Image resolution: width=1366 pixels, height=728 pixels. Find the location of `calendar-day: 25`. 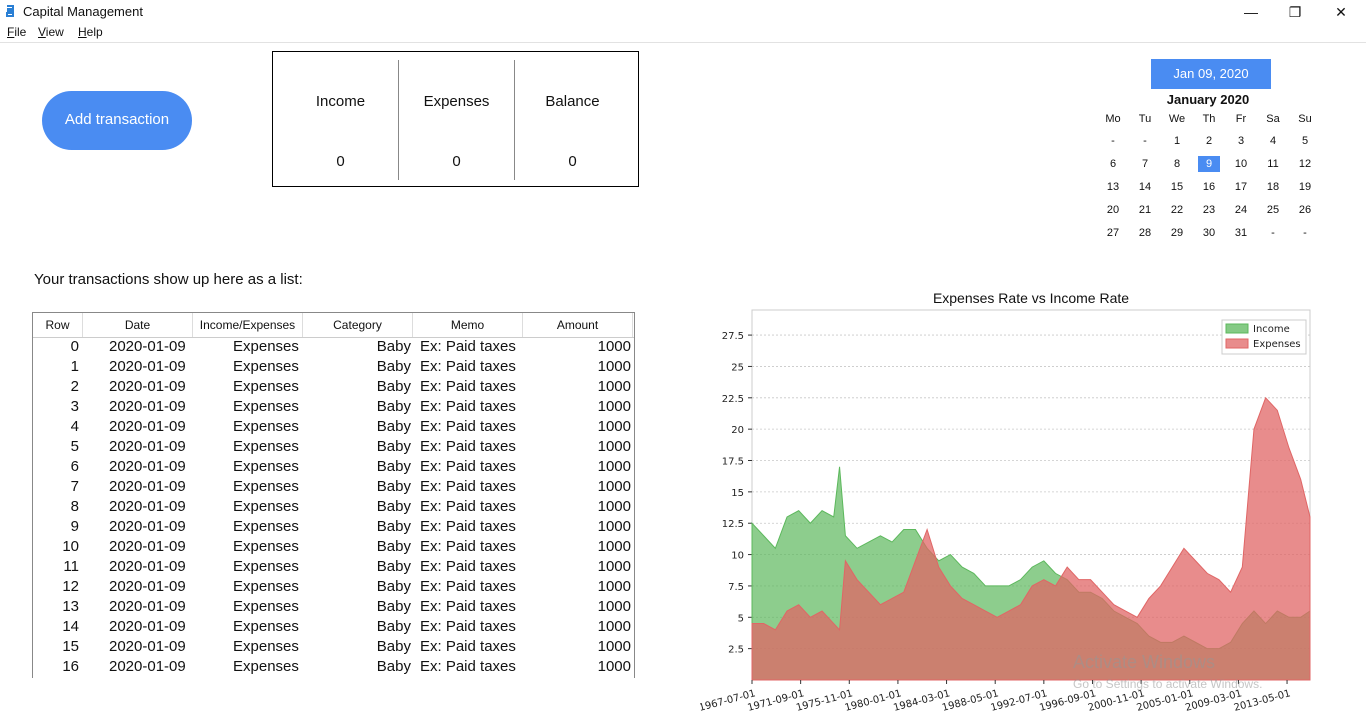

calendar-day: 25 is located at coordinates (1273, 210).